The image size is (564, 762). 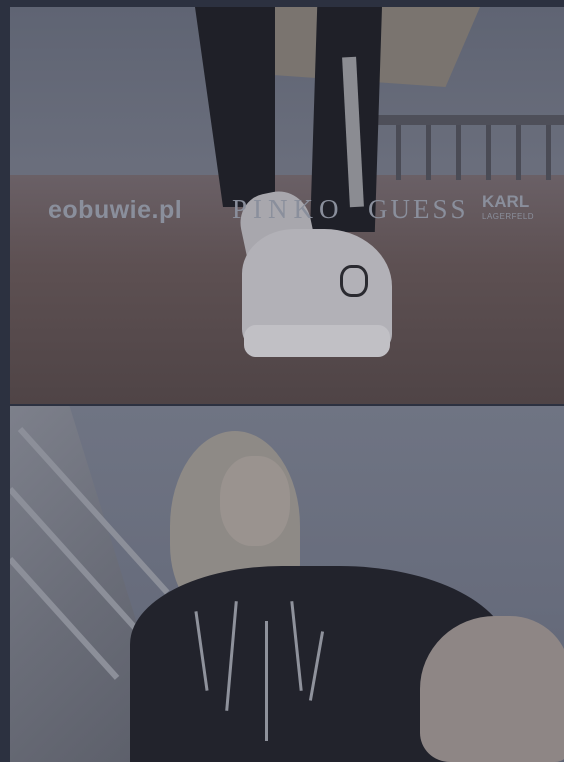 I want to click on pinko-logo: PINKO, so click(x=288, y=209).